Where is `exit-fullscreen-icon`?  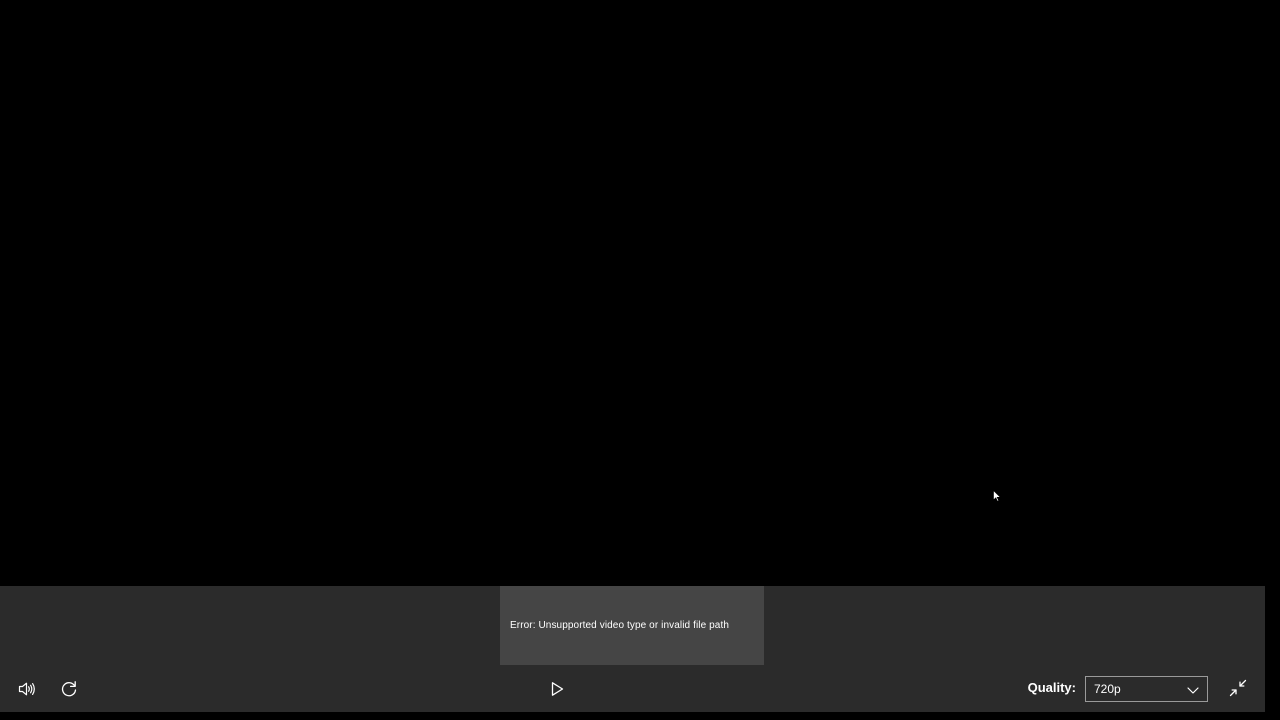
exit-fullscreen-icon is located at coordinates (1238, 688).